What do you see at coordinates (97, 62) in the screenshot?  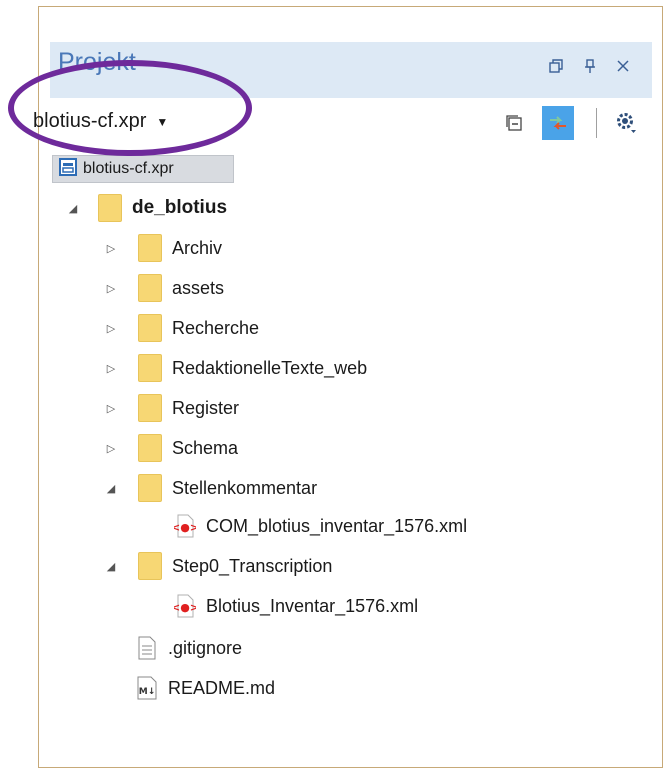 I see `panel-title: Projekt` at bounding box center [97, 62].